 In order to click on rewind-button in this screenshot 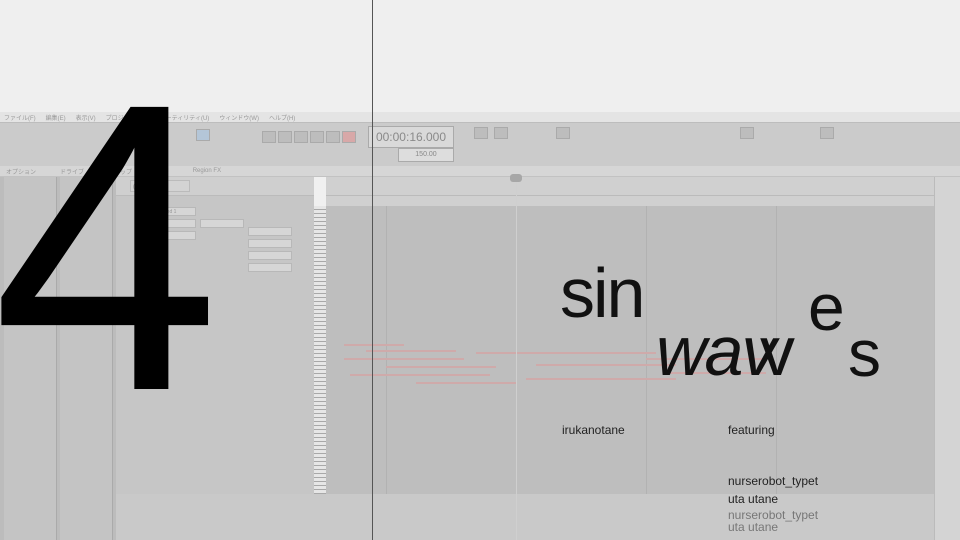, I will do `click(269, 137)`.